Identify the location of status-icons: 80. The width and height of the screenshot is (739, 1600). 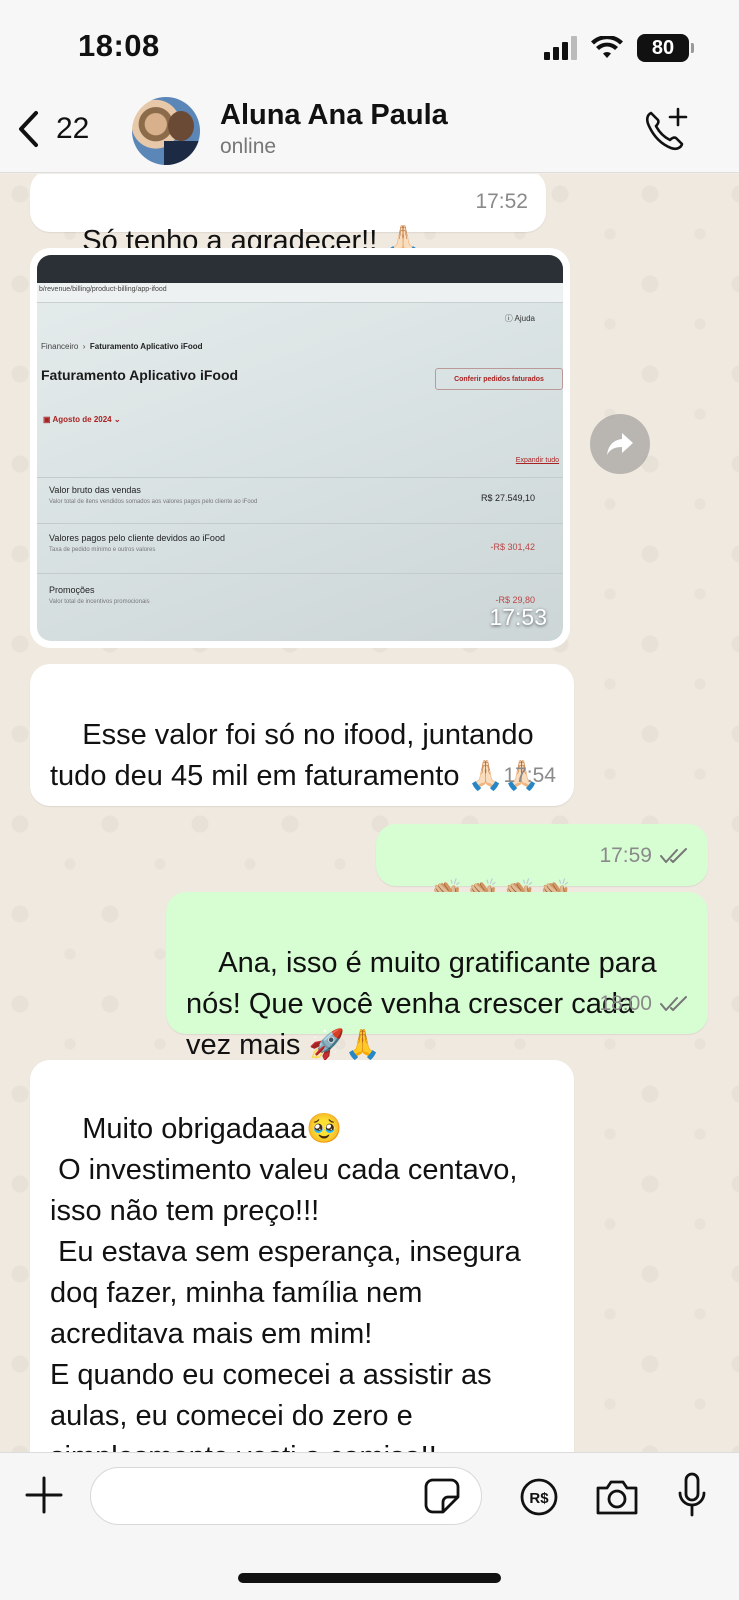
(619, 48).